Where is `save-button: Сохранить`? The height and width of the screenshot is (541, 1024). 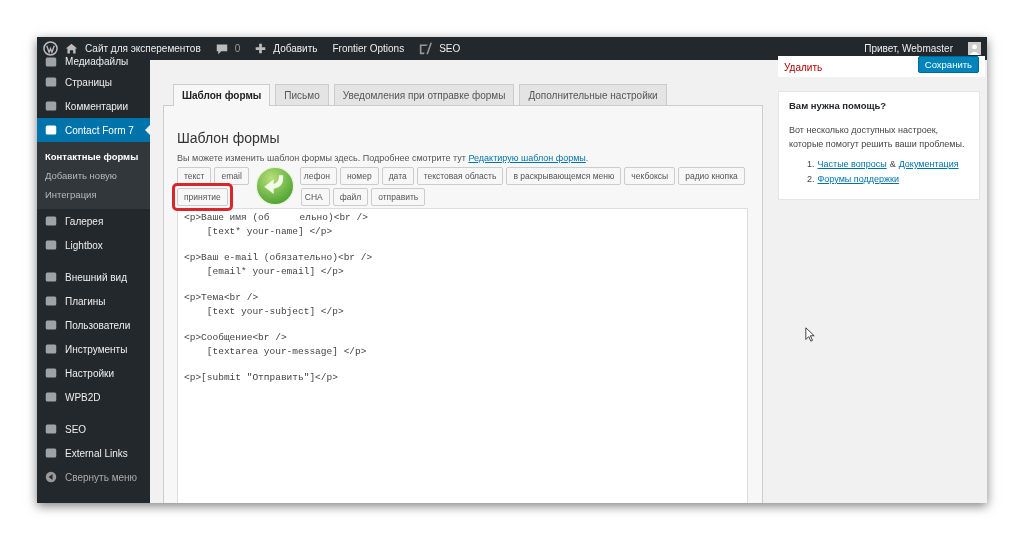 save-button: Сохранить is located at coordinates (948, 64).